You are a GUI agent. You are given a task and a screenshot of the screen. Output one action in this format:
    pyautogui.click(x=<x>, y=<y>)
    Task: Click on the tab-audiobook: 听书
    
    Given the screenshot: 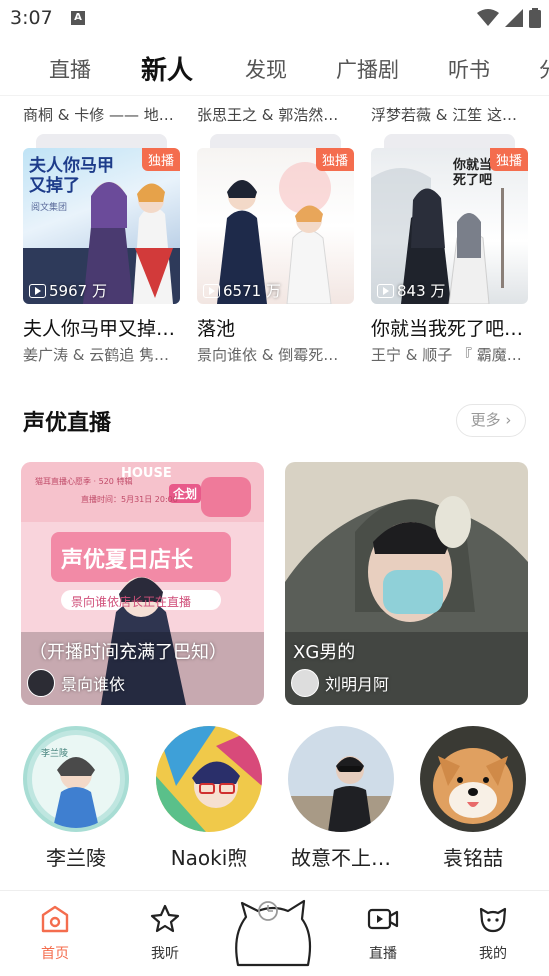 What is the action you would take?
    pyautogui.click(x=469, y=69)
    